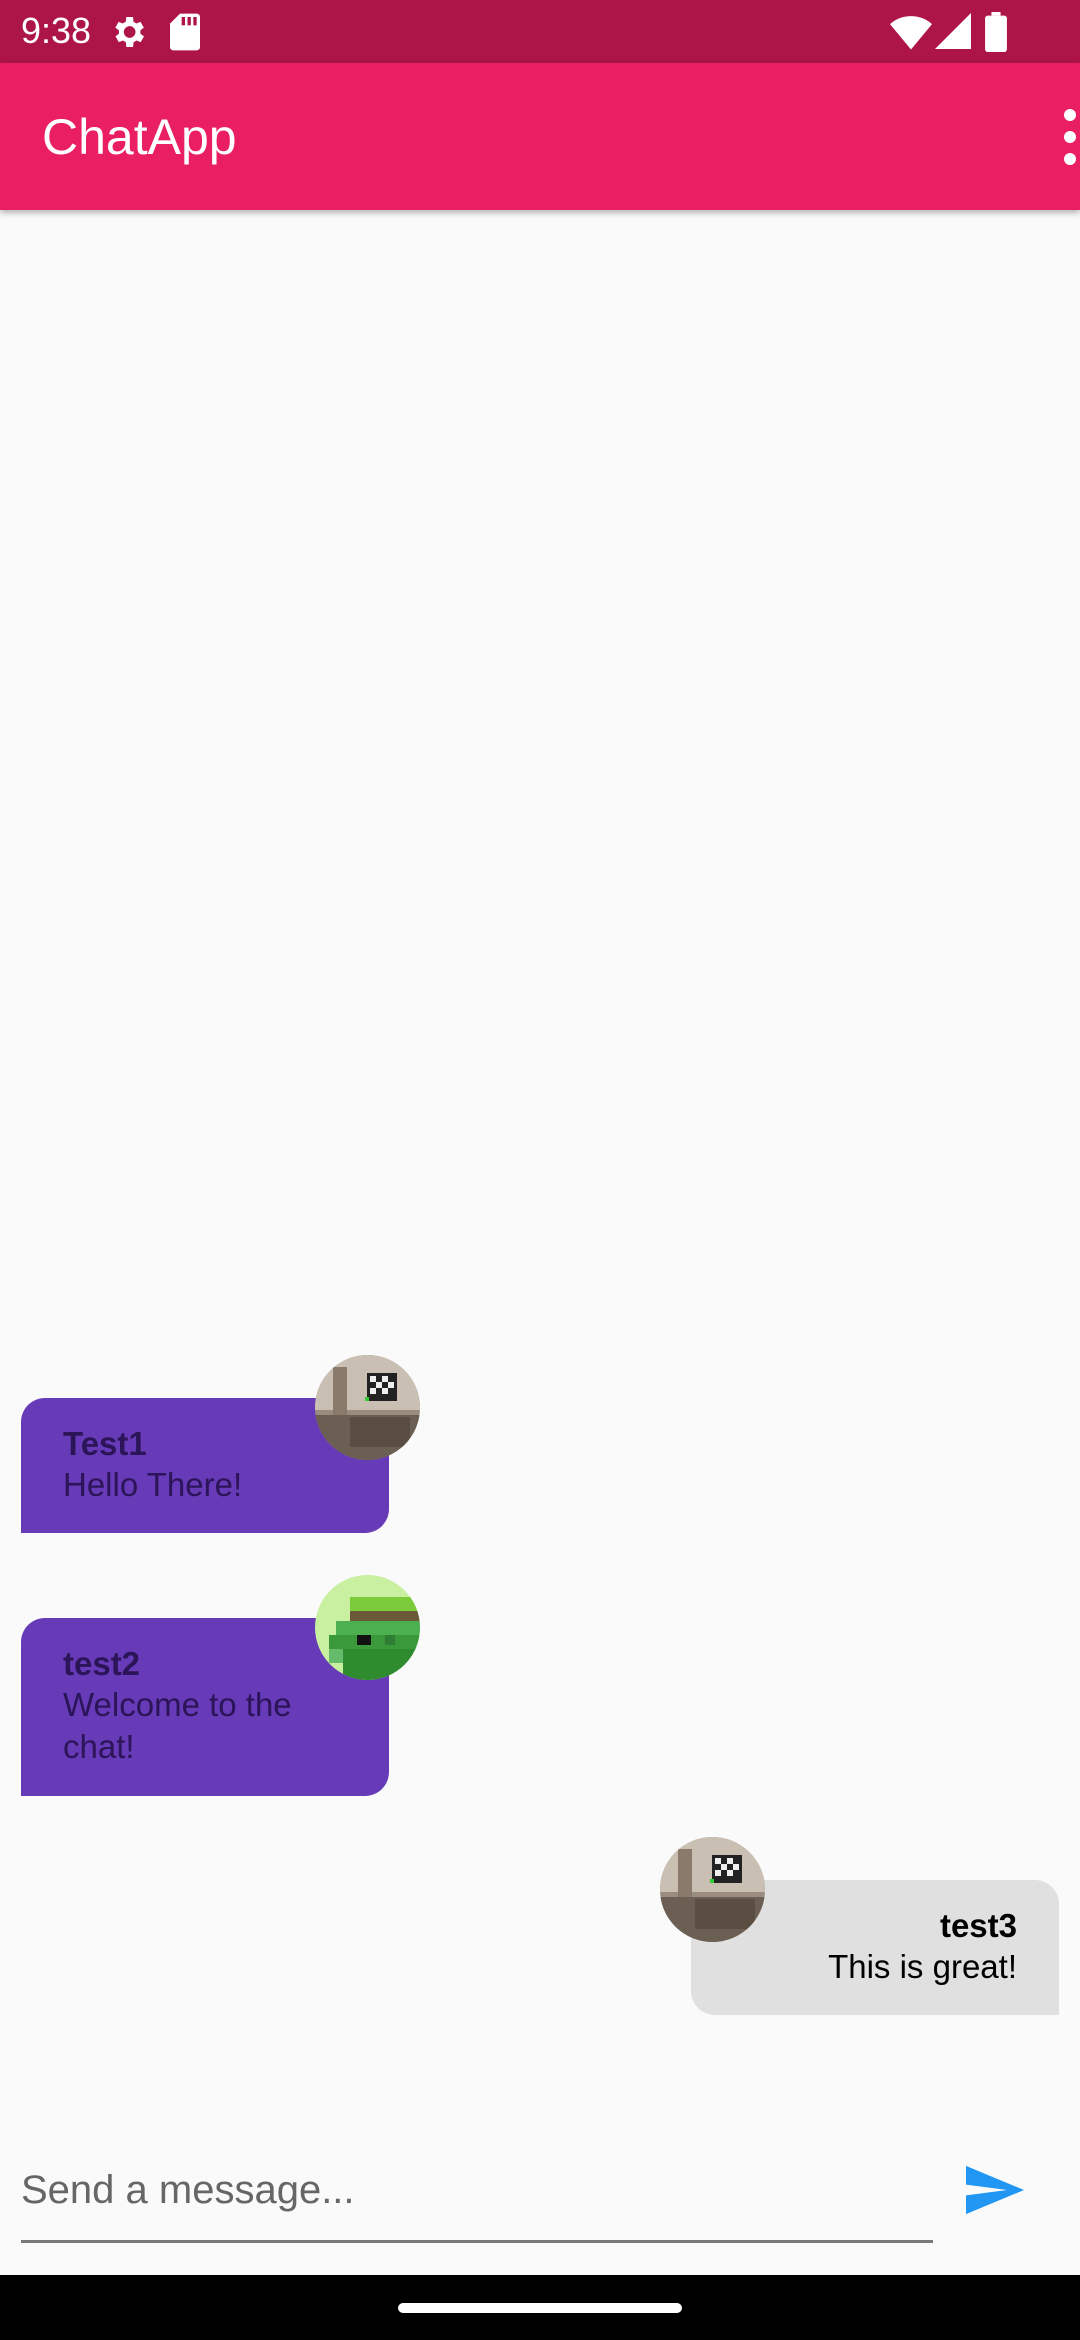 This screenshot has width=1080, height=2340. What do you see at coordinates (1050, 138) in the screenshot?
I see `more-vert-icon` at bounding box center [1050, 138].